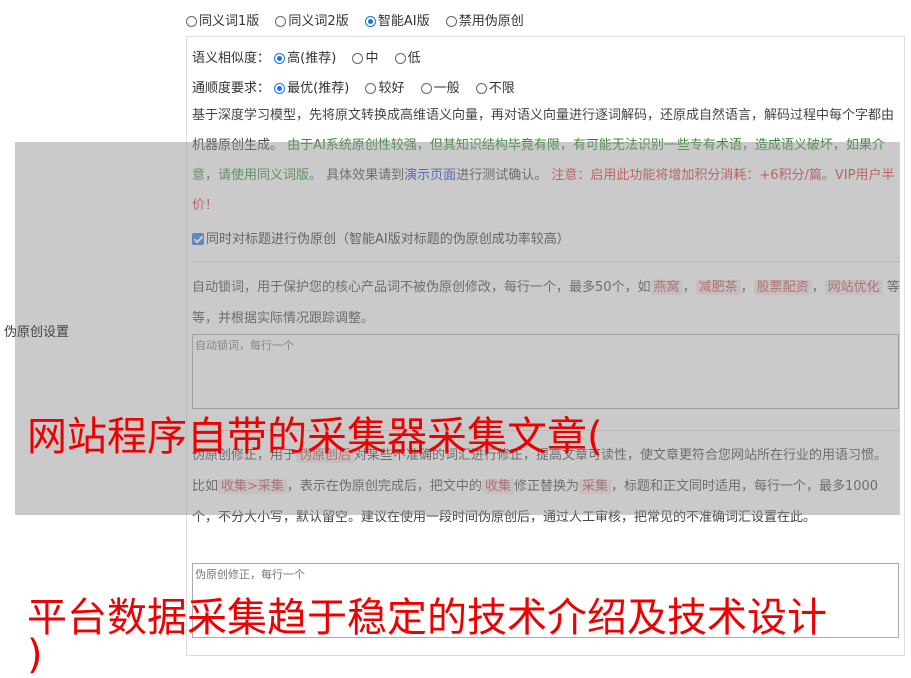 Image resolution: width=911 pixels, height=678 pixels. I want to click on overlay-headline-2: 平台数据采集趋于稳定的技术介绍及技术设计, so click(427, 618).